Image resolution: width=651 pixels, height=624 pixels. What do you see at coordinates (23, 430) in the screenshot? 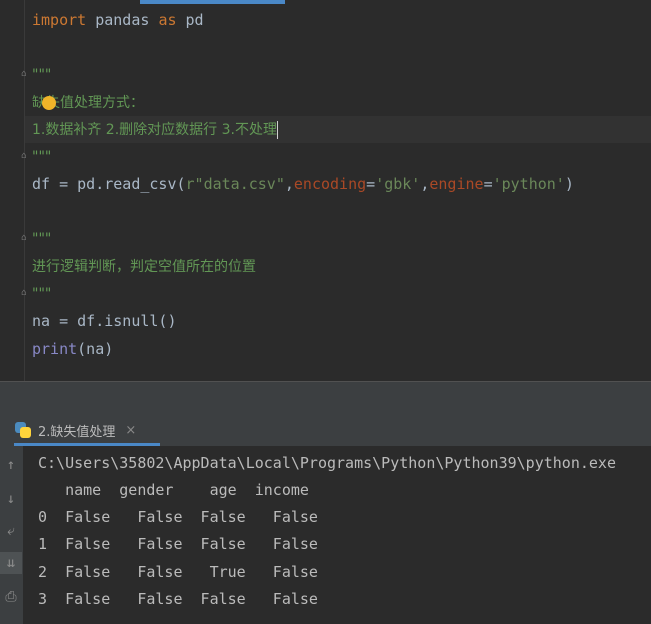
I see `python-icon` at bounding box center [23, 430].